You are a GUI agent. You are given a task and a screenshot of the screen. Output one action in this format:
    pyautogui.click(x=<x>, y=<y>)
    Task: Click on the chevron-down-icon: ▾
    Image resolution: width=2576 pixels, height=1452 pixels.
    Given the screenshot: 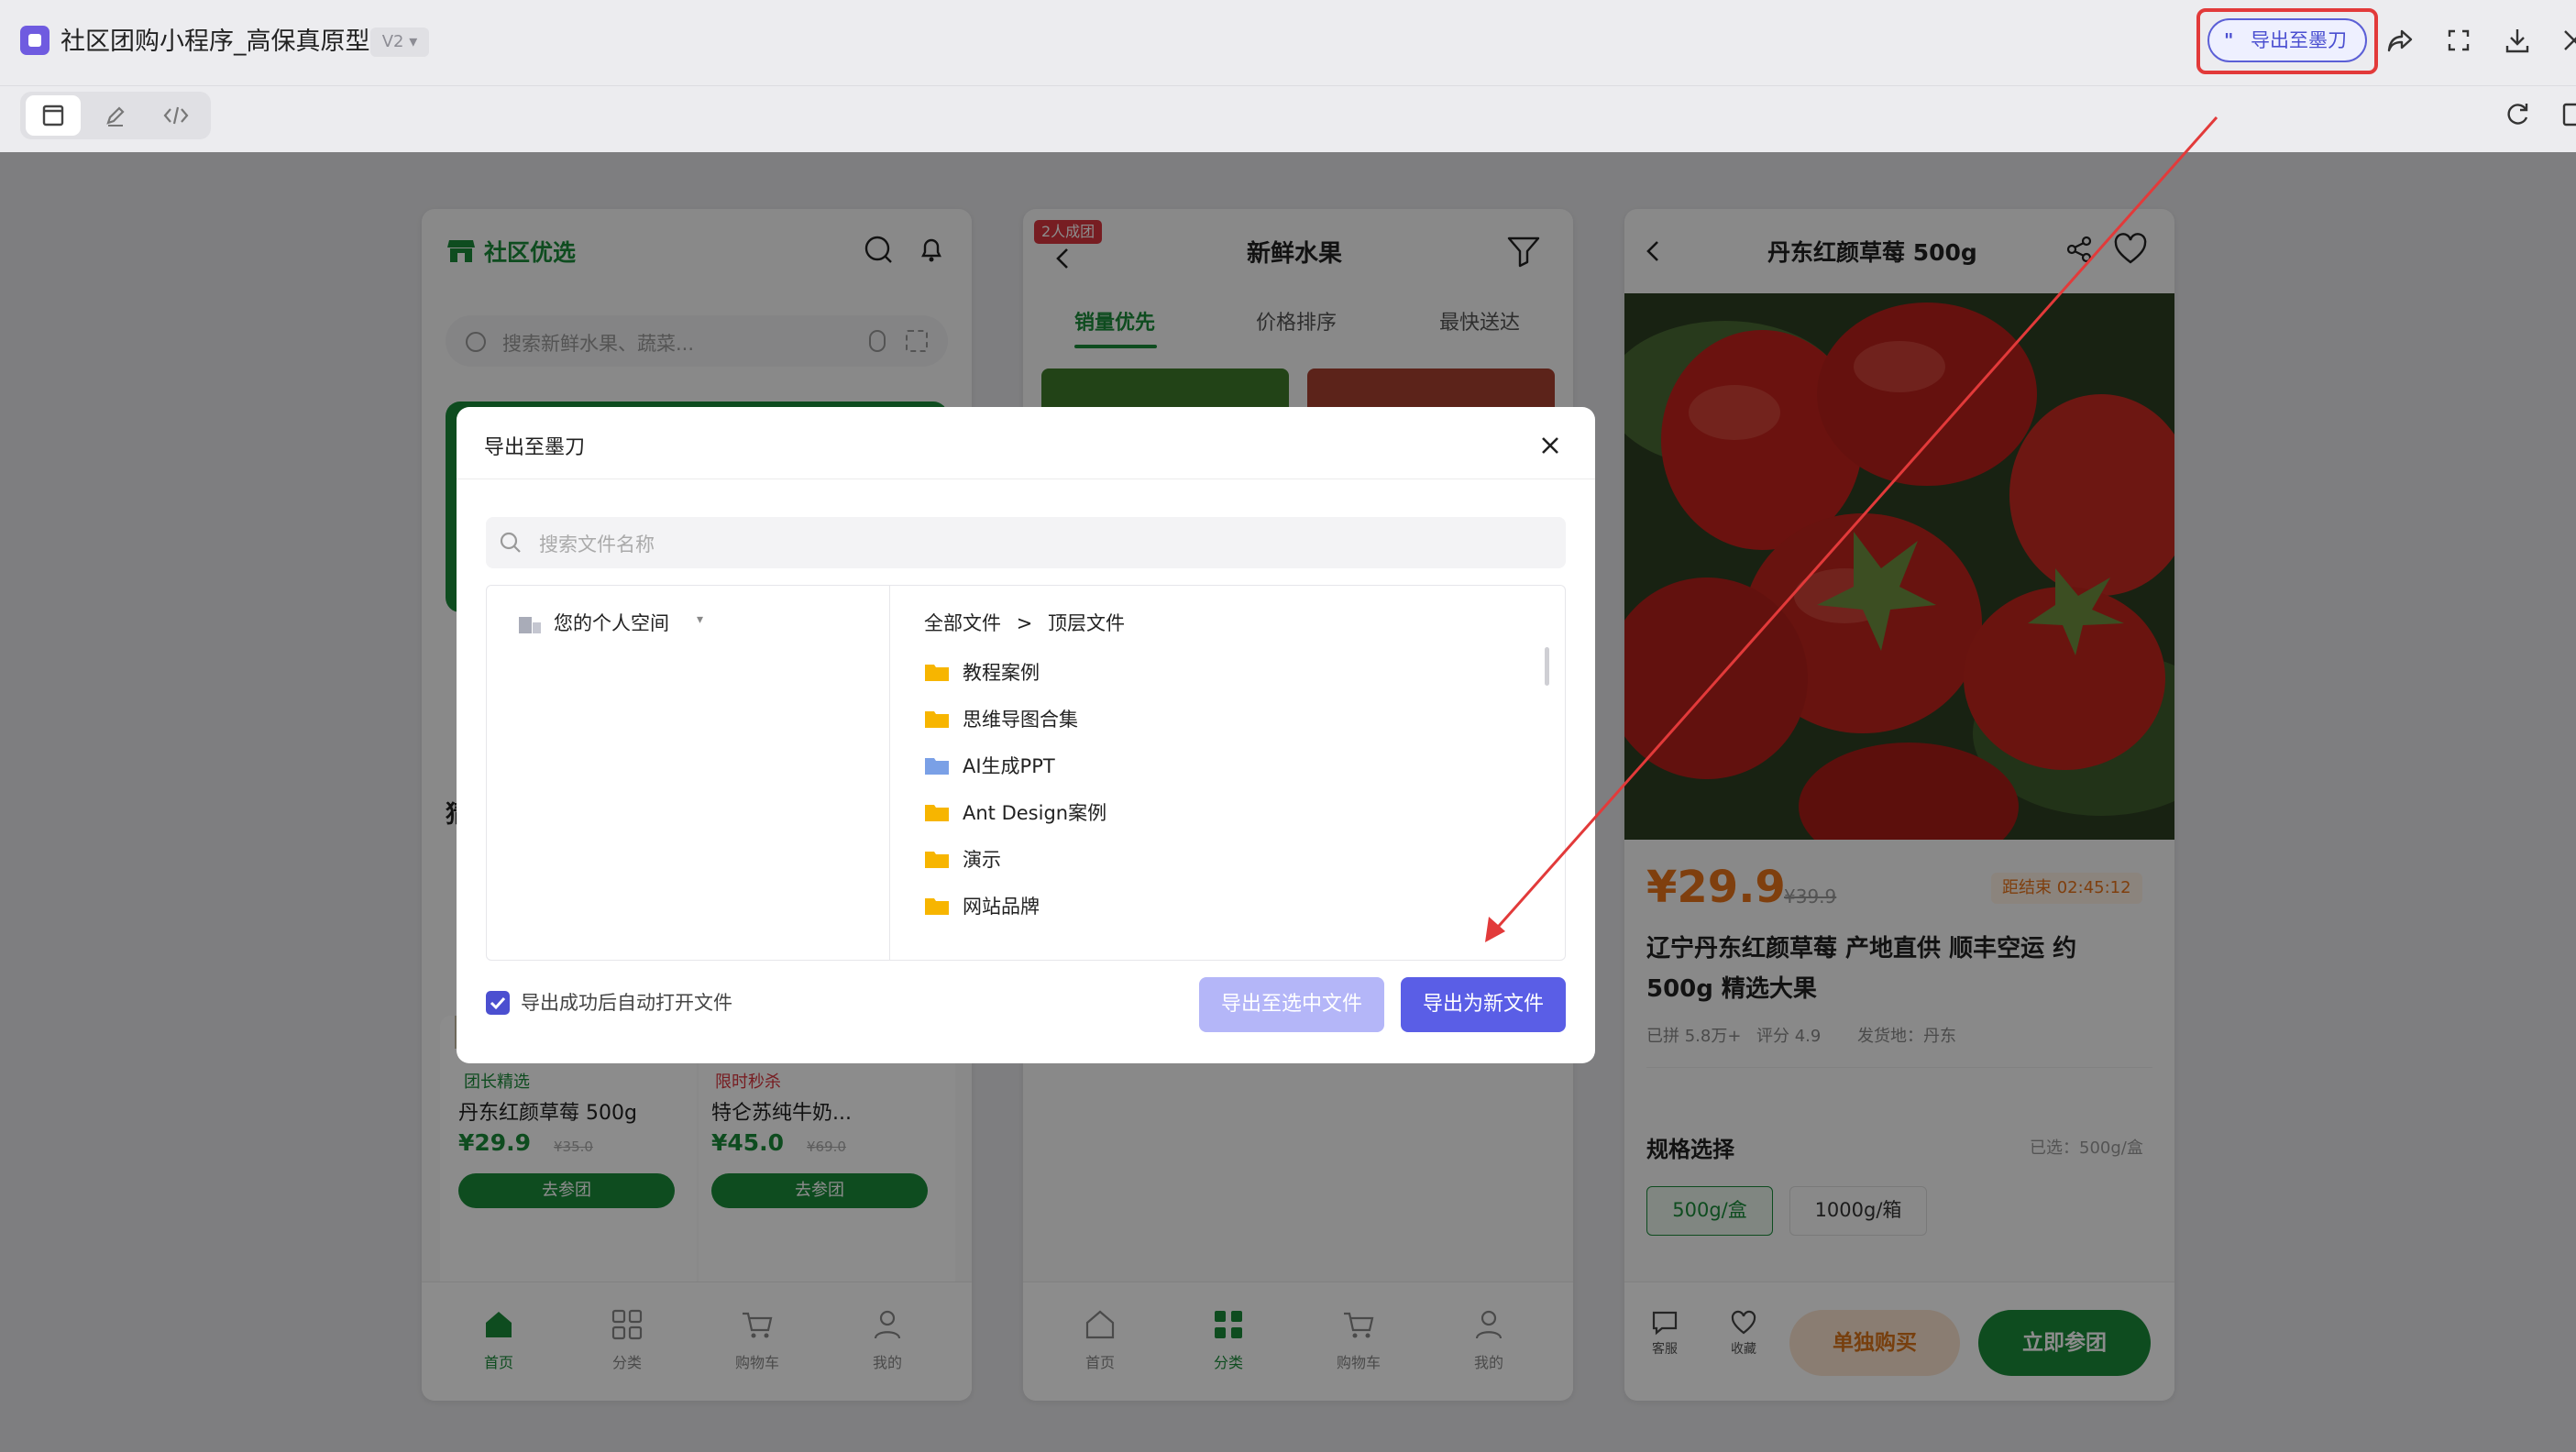 What is the action you would take?
    pyautogui.click(x=700, y=619)
    